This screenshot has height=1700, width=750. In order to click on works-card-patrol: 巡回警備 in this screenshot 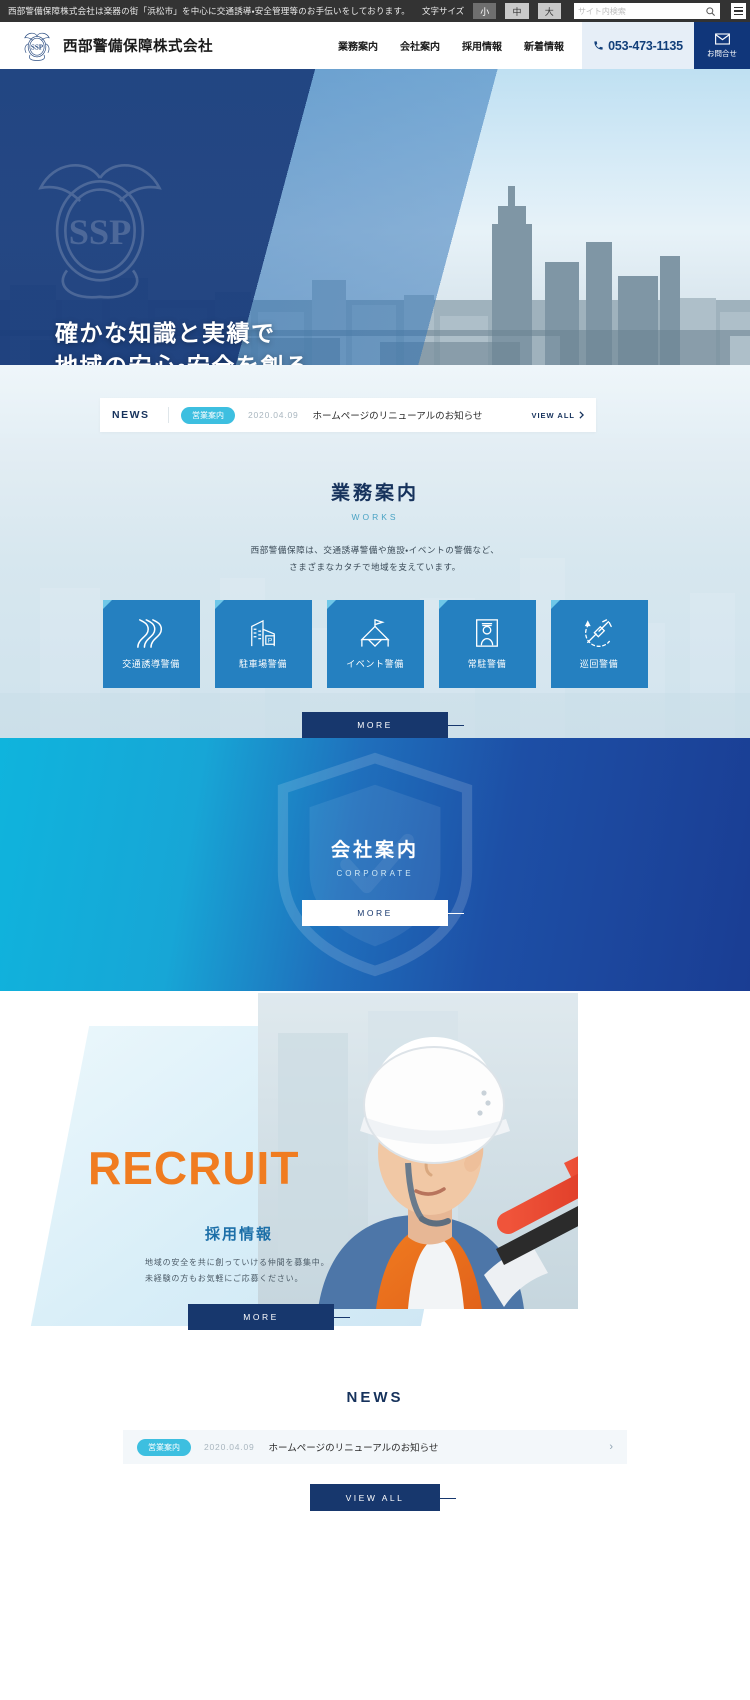, I will do `click(599, 644)`.